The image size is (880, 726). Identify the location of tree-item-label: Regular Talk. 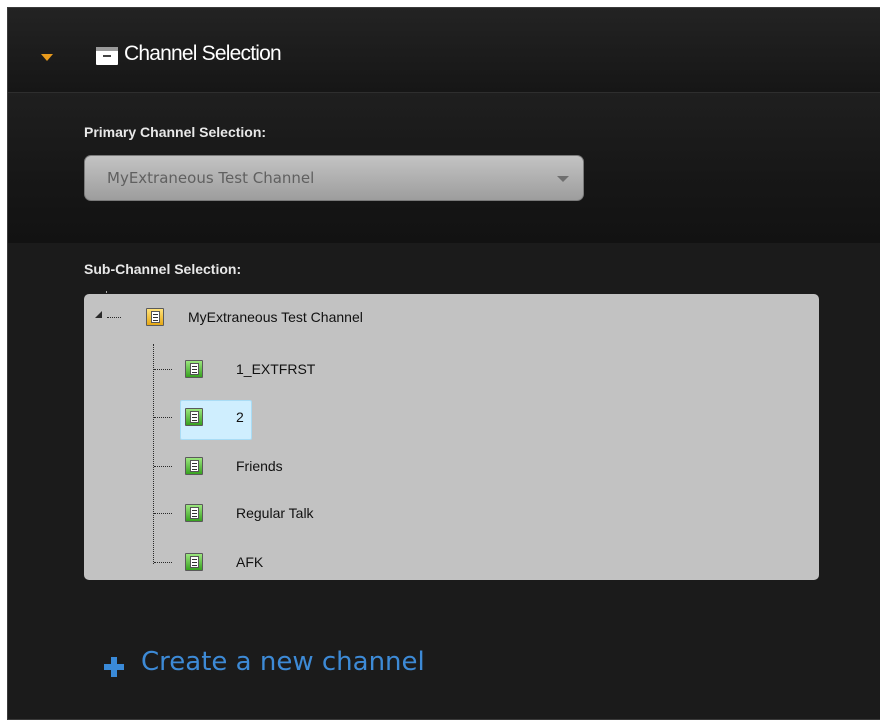
(275, 513).